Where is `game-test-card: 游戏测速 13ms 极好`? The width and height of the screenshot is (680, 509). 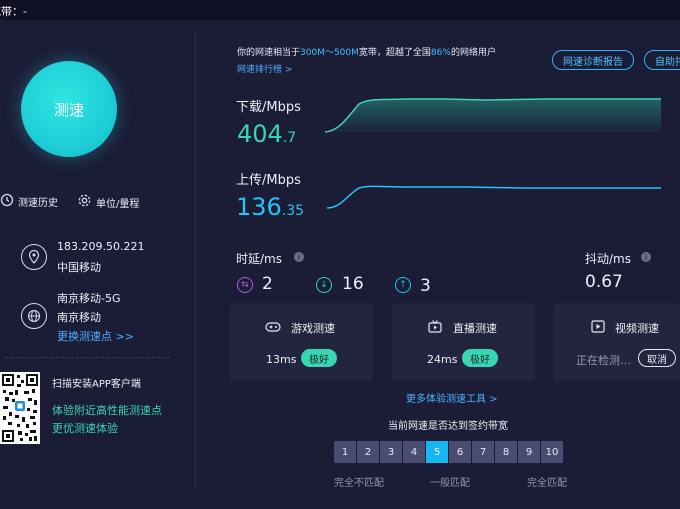
game-test-card: 游戏测速 13ms 极好 is located at coordinates (301, 342).